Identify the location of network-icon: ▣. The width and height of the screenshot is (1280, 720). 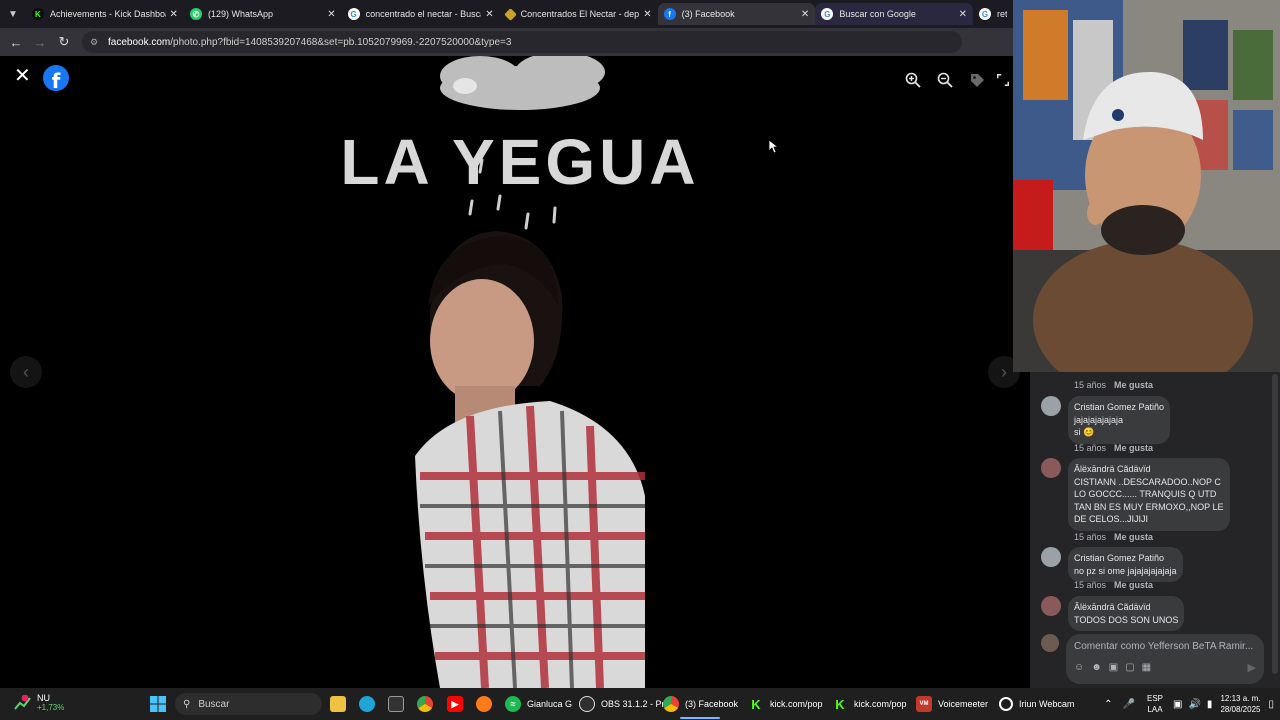
(1177, 704).